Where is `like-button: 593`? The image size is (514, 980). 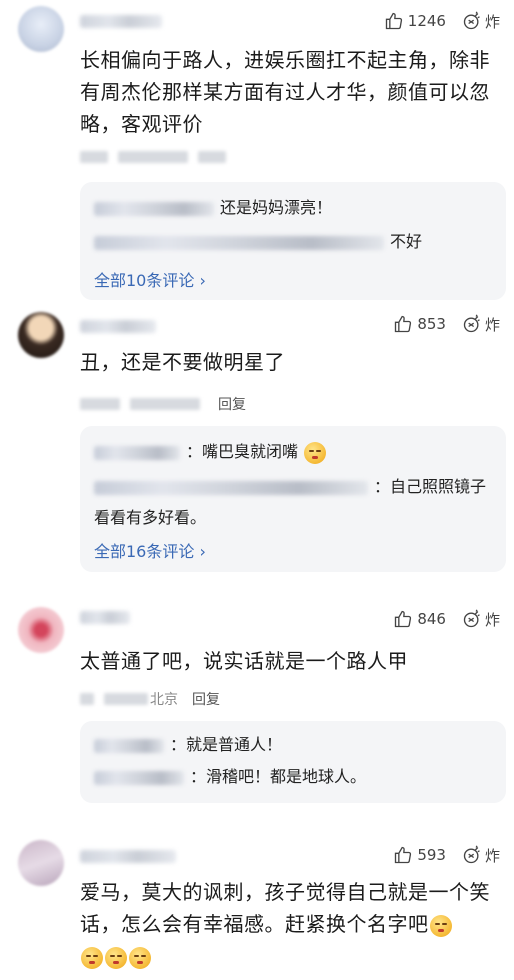 like-button: 593 is located at coordinates (419, 855).